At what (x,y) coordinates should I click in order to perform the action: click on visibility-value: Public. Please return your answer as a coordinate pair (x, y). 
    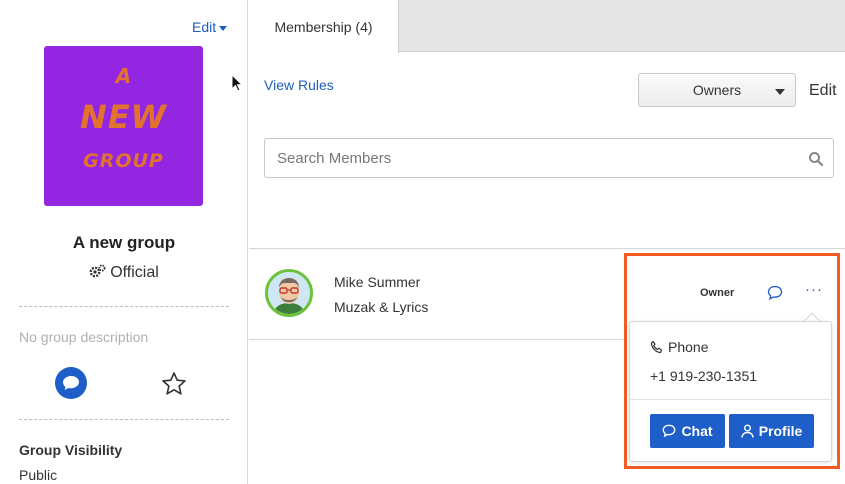
    Looking at the image, I should click on (38, 475).